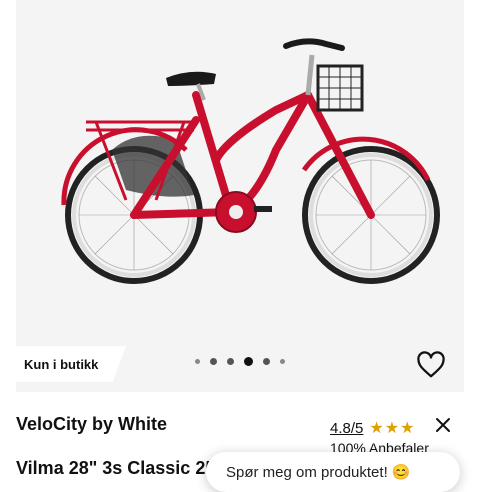 This screenshot has height=492, width=480. I want to click on product-title: Vilma 28" 3s Classic 25, so click(114, 468).